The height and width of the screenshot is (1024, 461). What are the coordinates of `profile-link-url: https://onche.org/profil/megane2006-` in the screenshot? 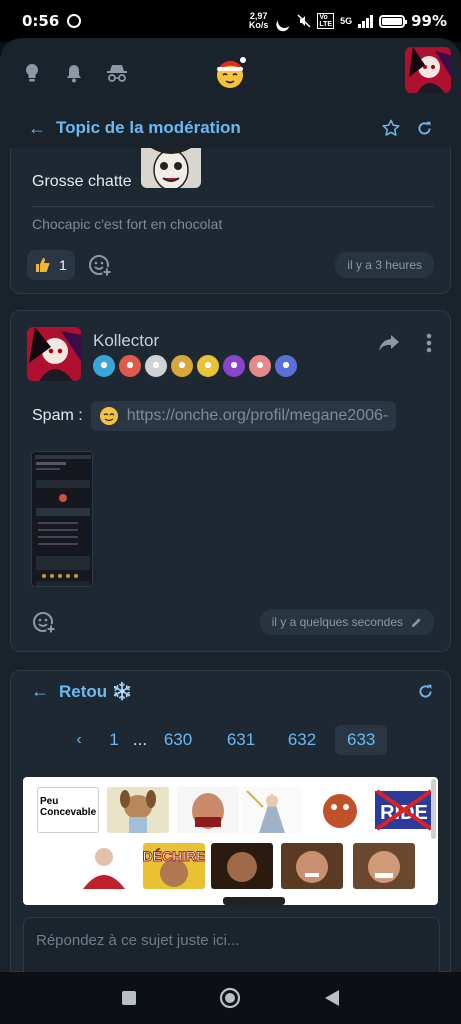 It's located at (258, 416).